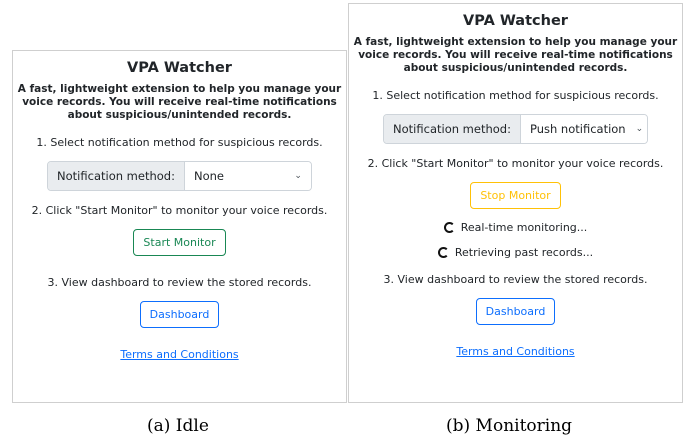  I want to click on notification-method-select: Notification method: Push notification ⌄, so click(515, 129).